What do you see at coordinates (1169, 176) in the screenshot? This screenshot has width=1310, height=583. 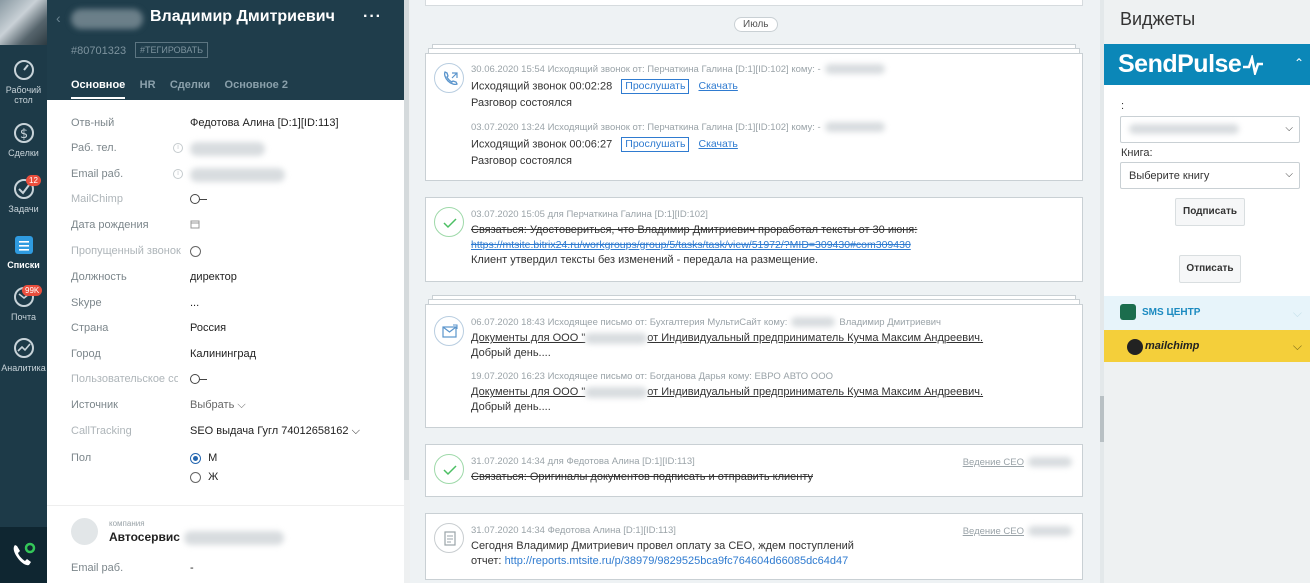 I see `book-select-value: Выберите книгу` at bounding box center [1169, 176].